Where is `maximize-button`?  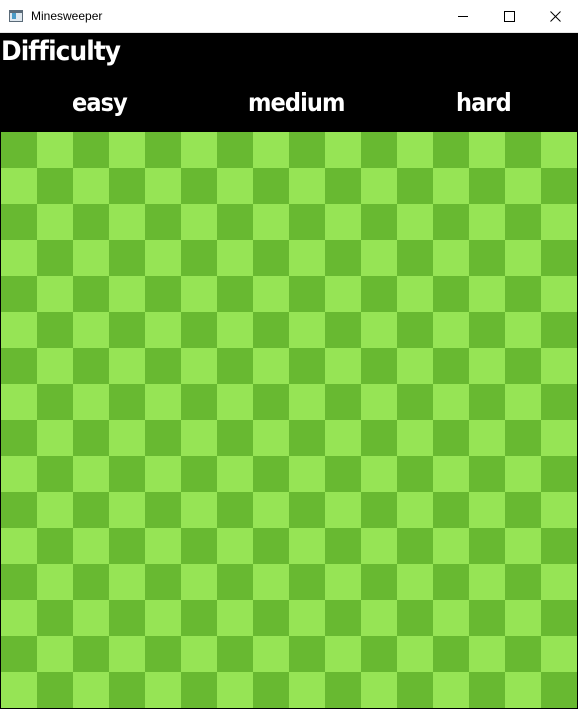
maximize-button is located at coordinates (509, 16).